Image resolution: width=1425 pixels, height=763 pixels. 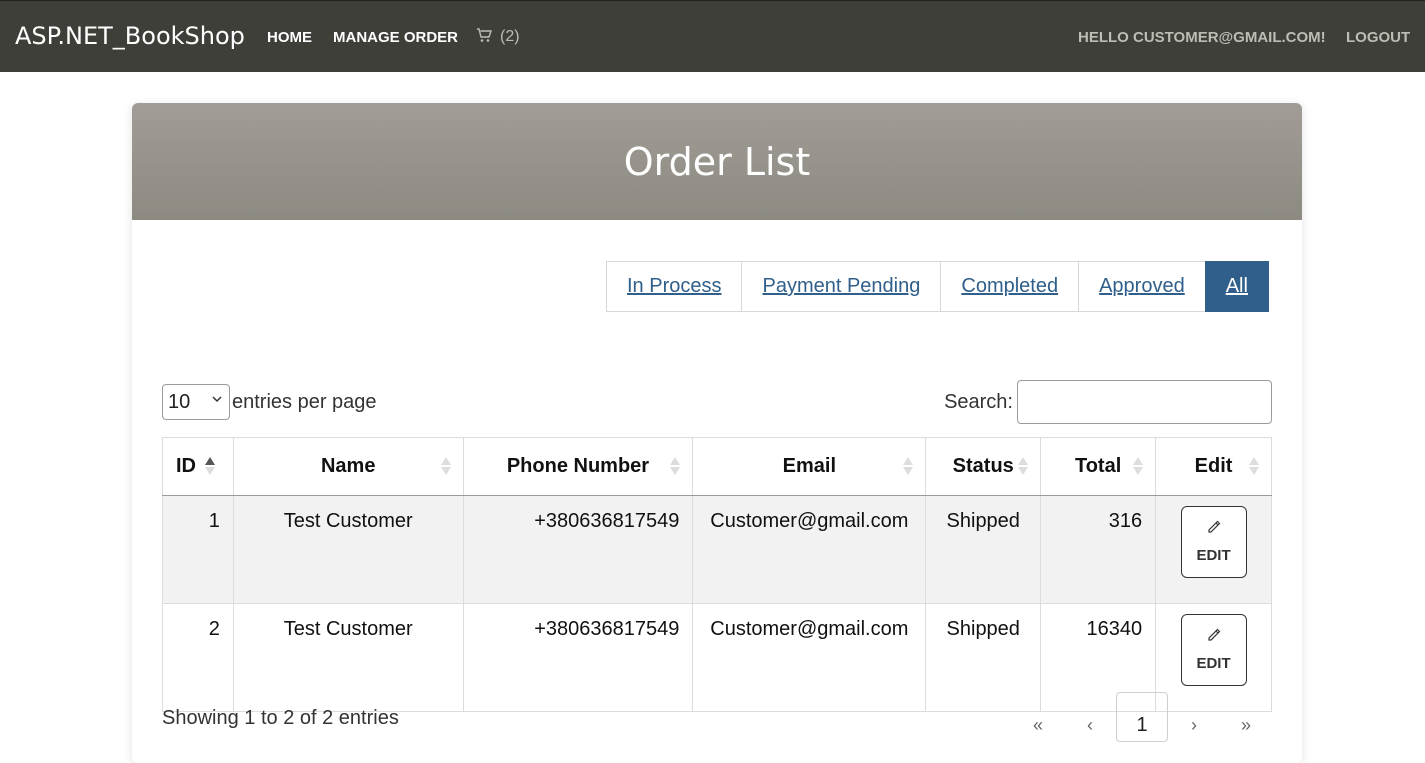 What do you see at coordinates (1236, 286) in the screenshot?
I see `filter-all: All` at bounding box center [1236, 286].